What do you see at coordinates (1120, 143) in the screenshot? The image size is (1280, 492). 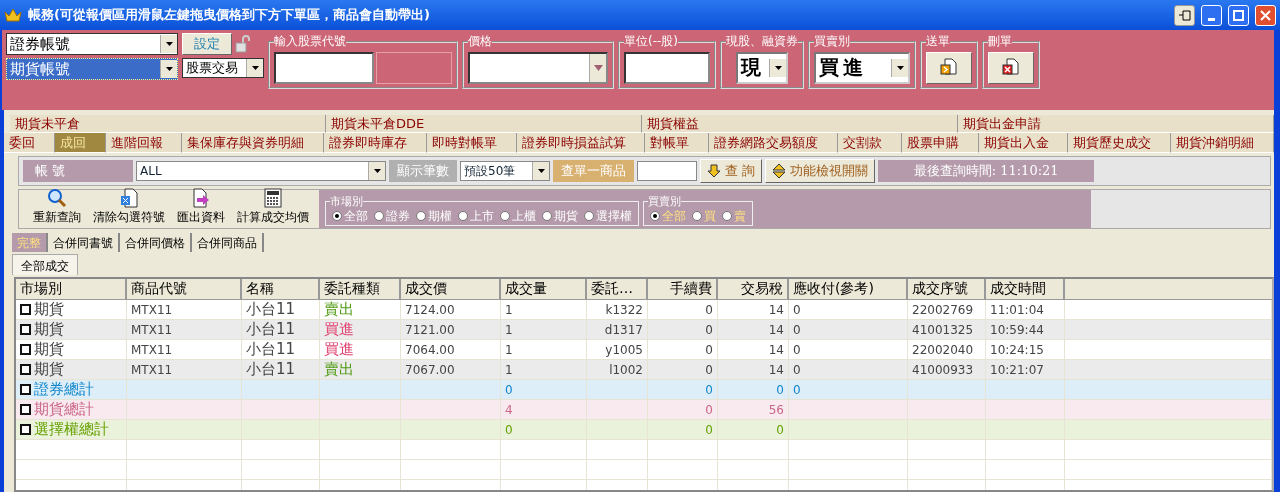 I see `tab: 期貨歷史成交` at bounding box center [1120, 143].